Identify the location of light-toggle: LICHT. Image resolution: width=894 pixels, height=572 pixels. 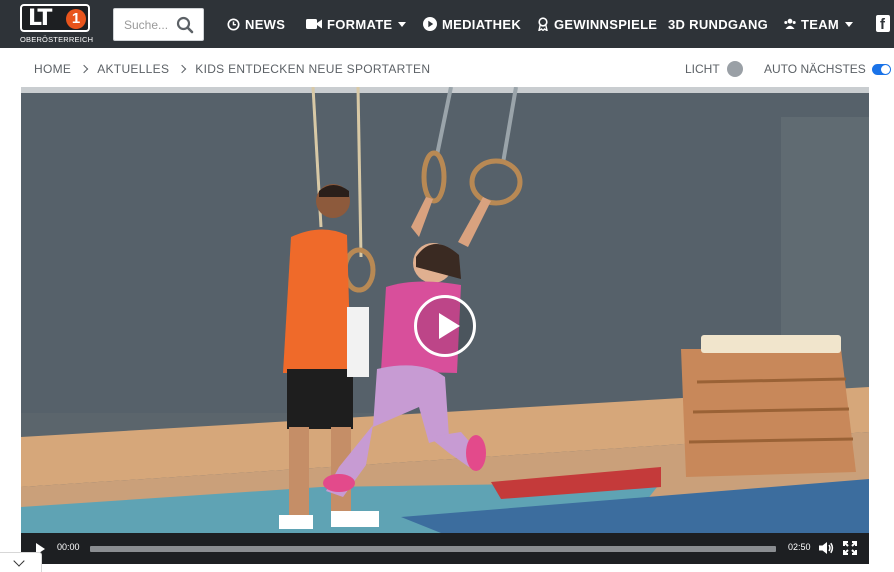
(714, 69).